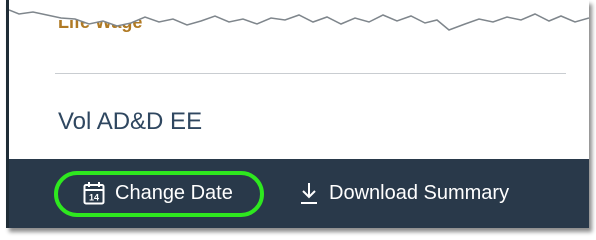 The height and width of the screenshot is (240, 596). I want to click on calendar-icon: 14, so click(94, 193).